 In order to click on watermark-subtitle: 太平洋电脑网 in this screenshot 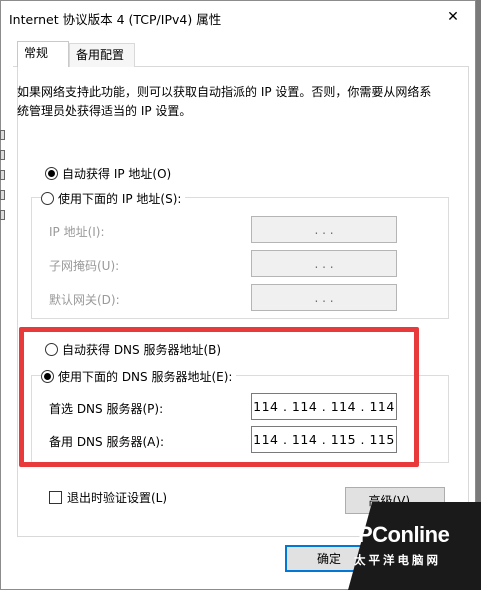, I will do `click(397, 560)`.